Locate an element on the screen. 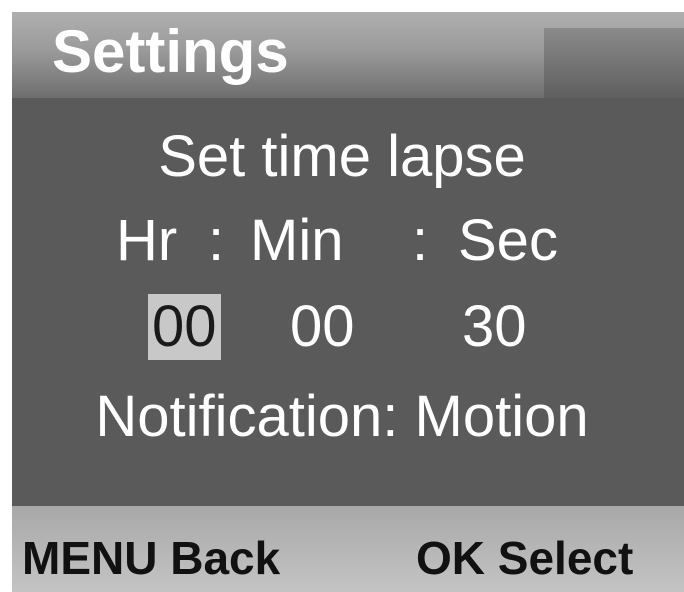  notification-setting: Notification: Motion is located at coordinates (342, 416).